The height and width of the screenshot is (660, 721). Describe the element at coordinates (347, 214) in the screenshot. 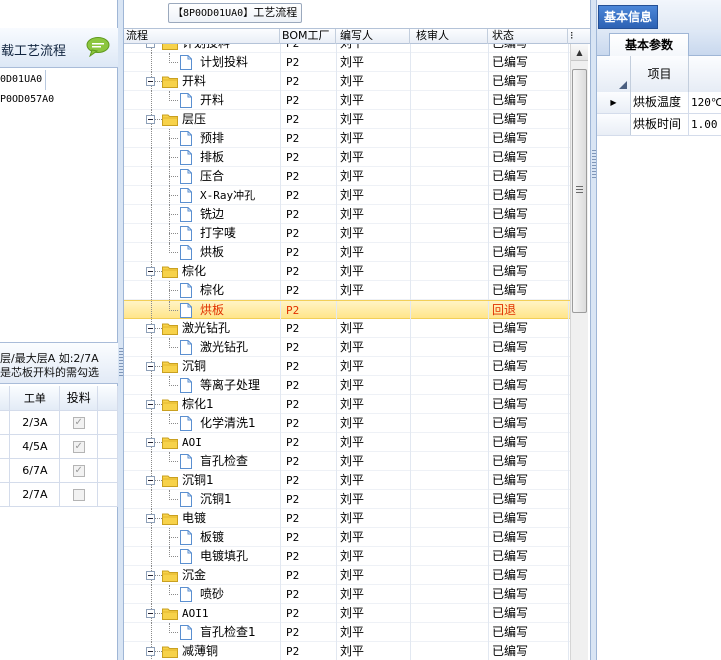

I see `tree-step-row: 铣边 P2 刘平 已编写` at that location.